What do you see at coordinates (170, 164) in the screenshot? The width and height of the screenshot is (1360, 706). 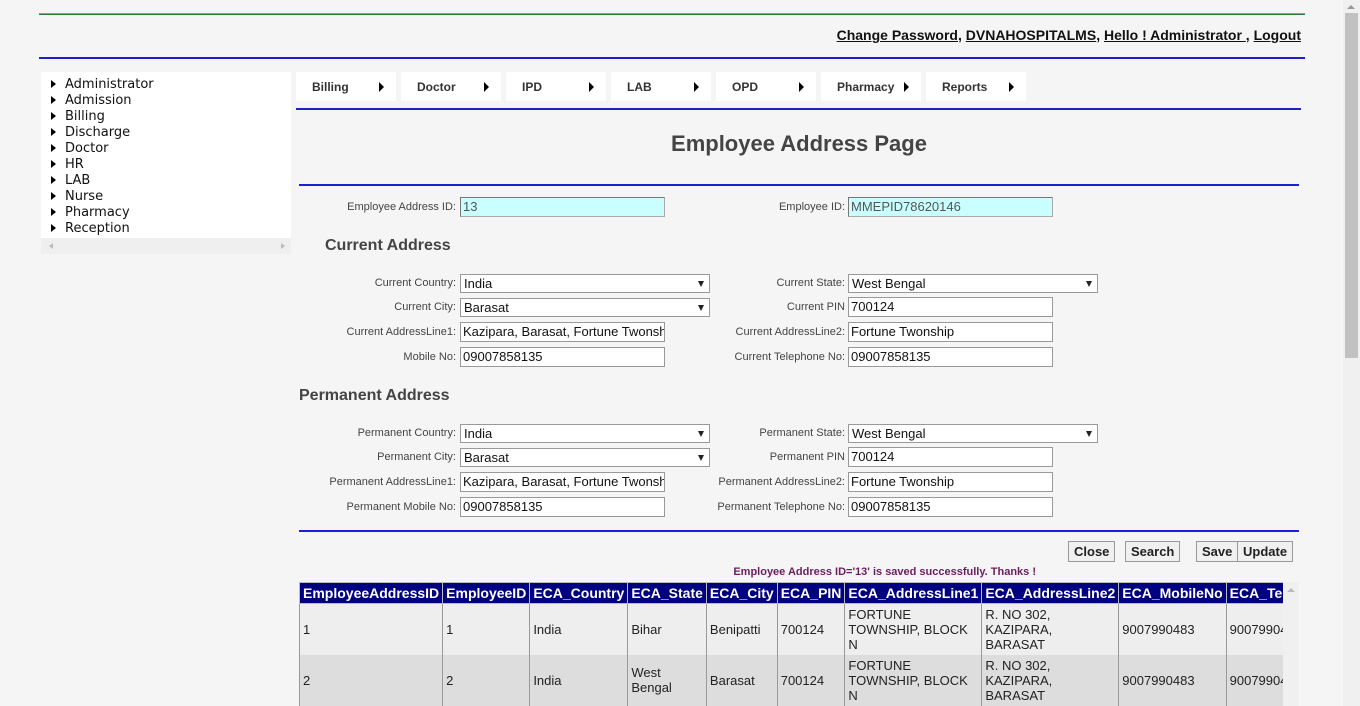 I see `sidebar-item-hr: HR` at bounding box center [170, 164].